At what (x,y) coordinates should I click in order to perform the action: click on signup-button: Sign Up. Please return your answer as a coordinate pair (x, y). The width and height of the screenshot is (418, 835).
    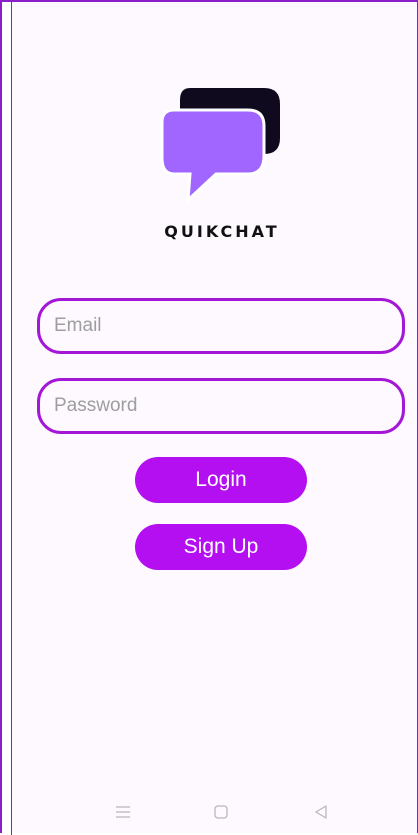
    Looking at the image, I should click on (221, 547).